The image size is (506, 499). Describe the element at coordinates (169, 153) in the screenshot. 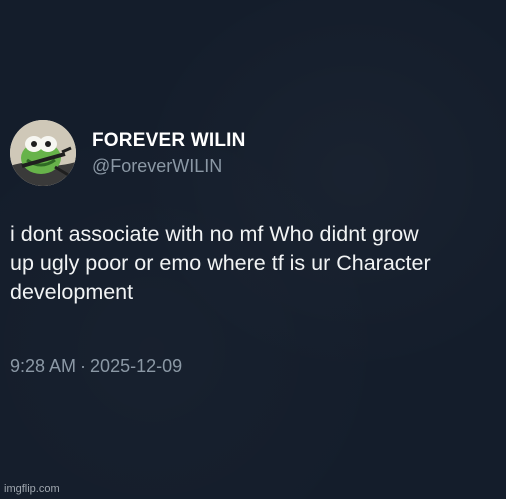

I see `author-info: FOREVER WILIN @ForeverWILIN` at that location.